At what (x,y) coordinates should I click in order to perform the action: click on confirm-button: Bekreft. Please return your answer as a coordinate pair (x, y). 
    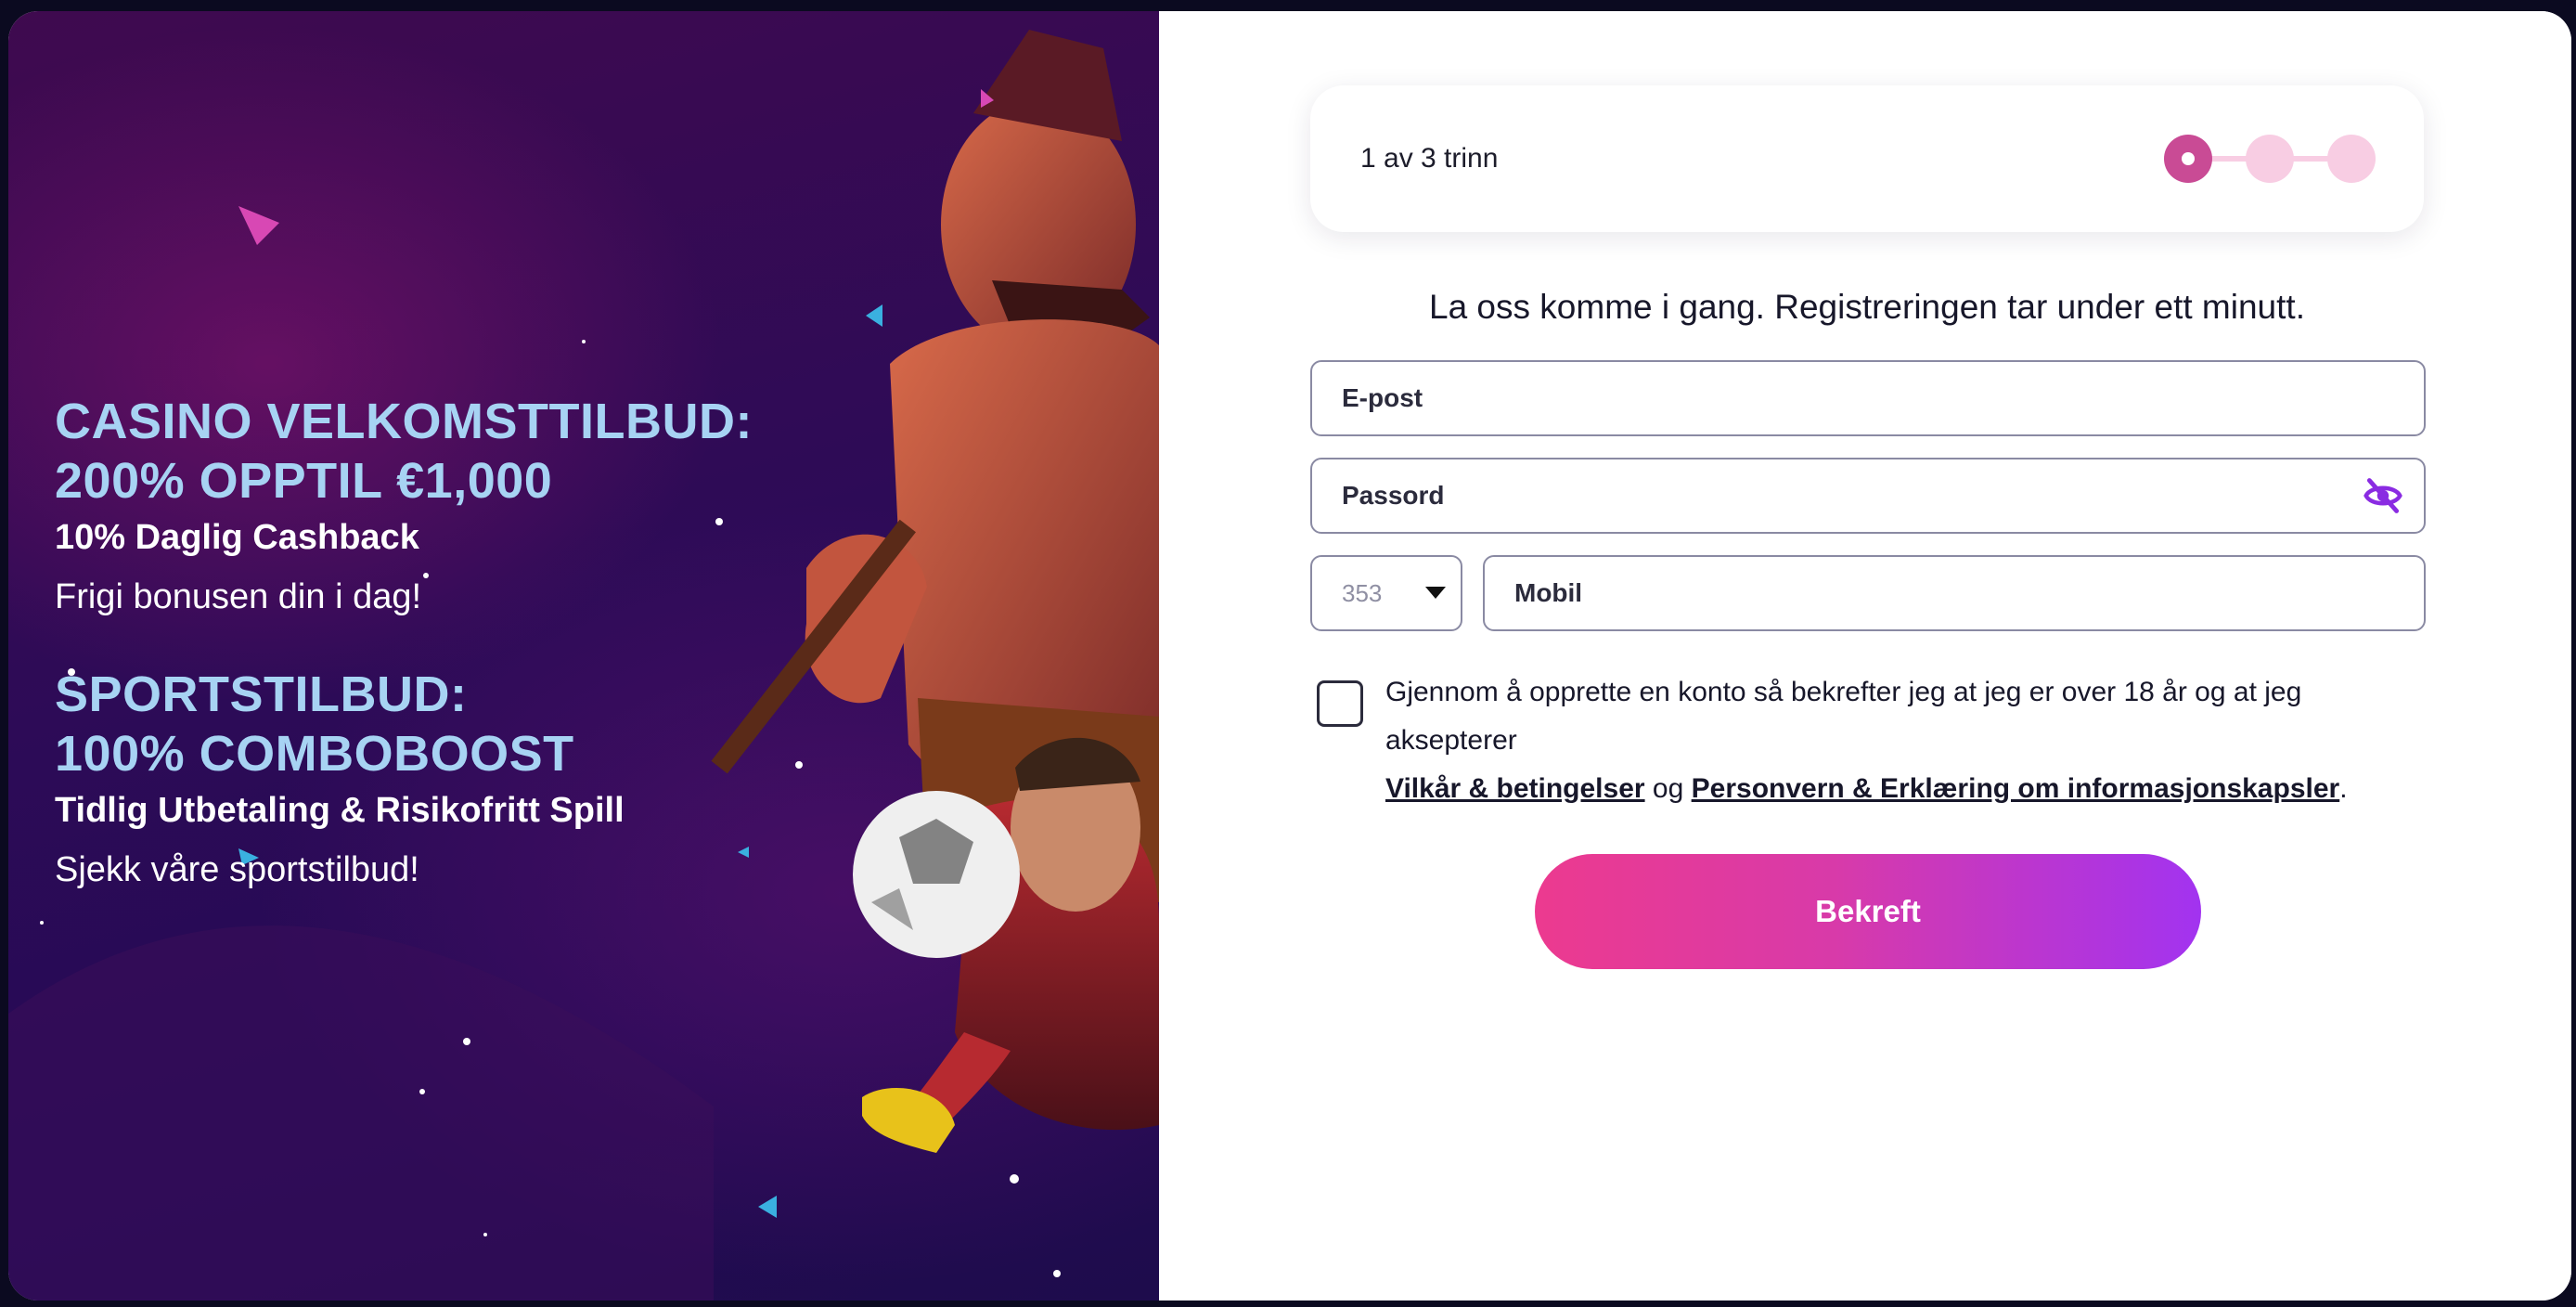
    Looking at the image, I should click on (1868, 911).